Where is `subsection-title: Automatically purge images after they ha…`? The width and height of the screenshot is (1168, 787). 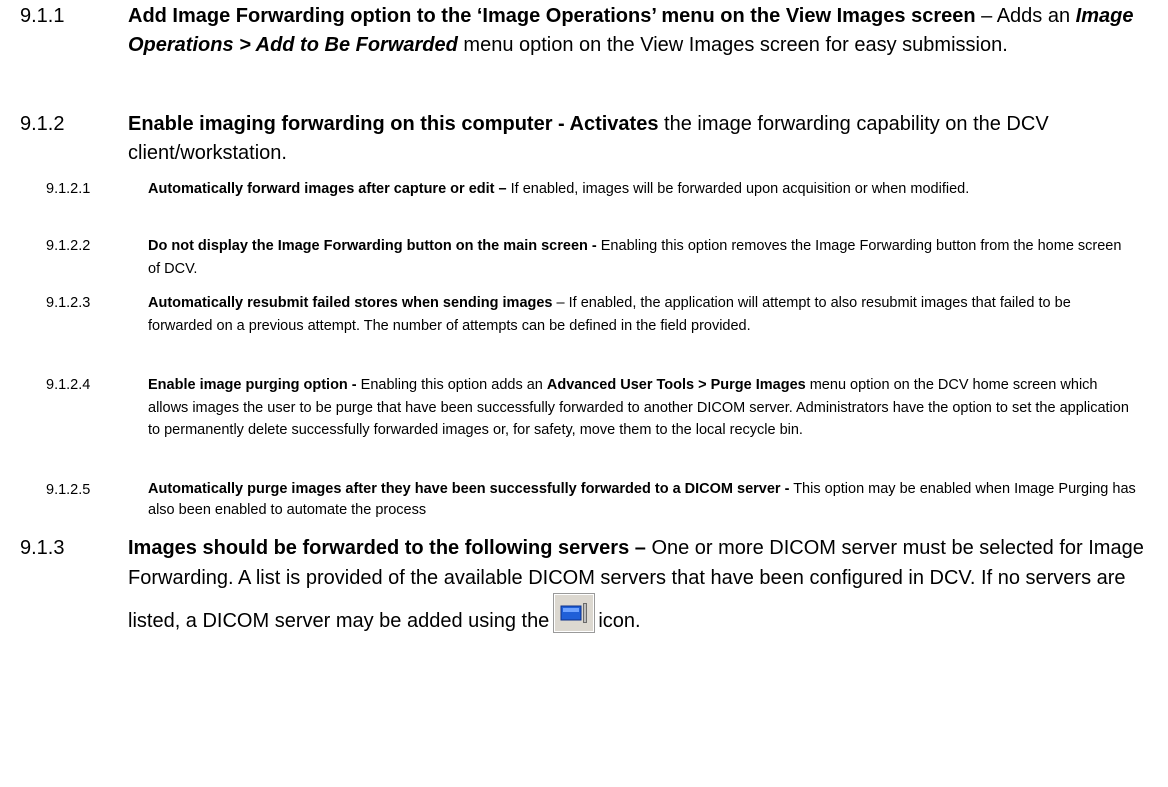 subsection-title: Automatically purge images after they ha… is located at coordinates (469, 489).